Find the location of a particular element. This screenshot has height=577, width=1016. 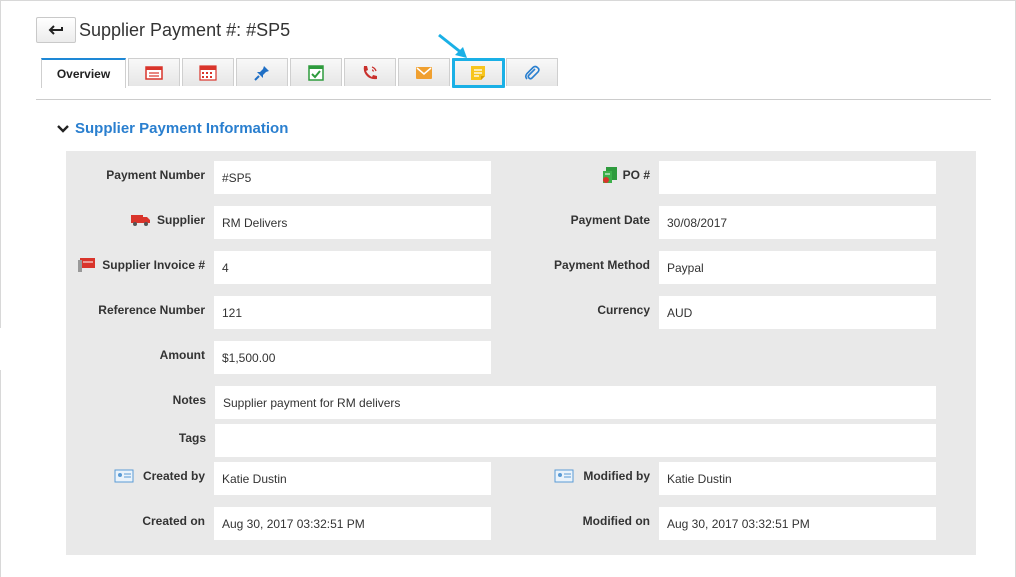

tab-overview-label: Overview is located at coordinates (83, 74).